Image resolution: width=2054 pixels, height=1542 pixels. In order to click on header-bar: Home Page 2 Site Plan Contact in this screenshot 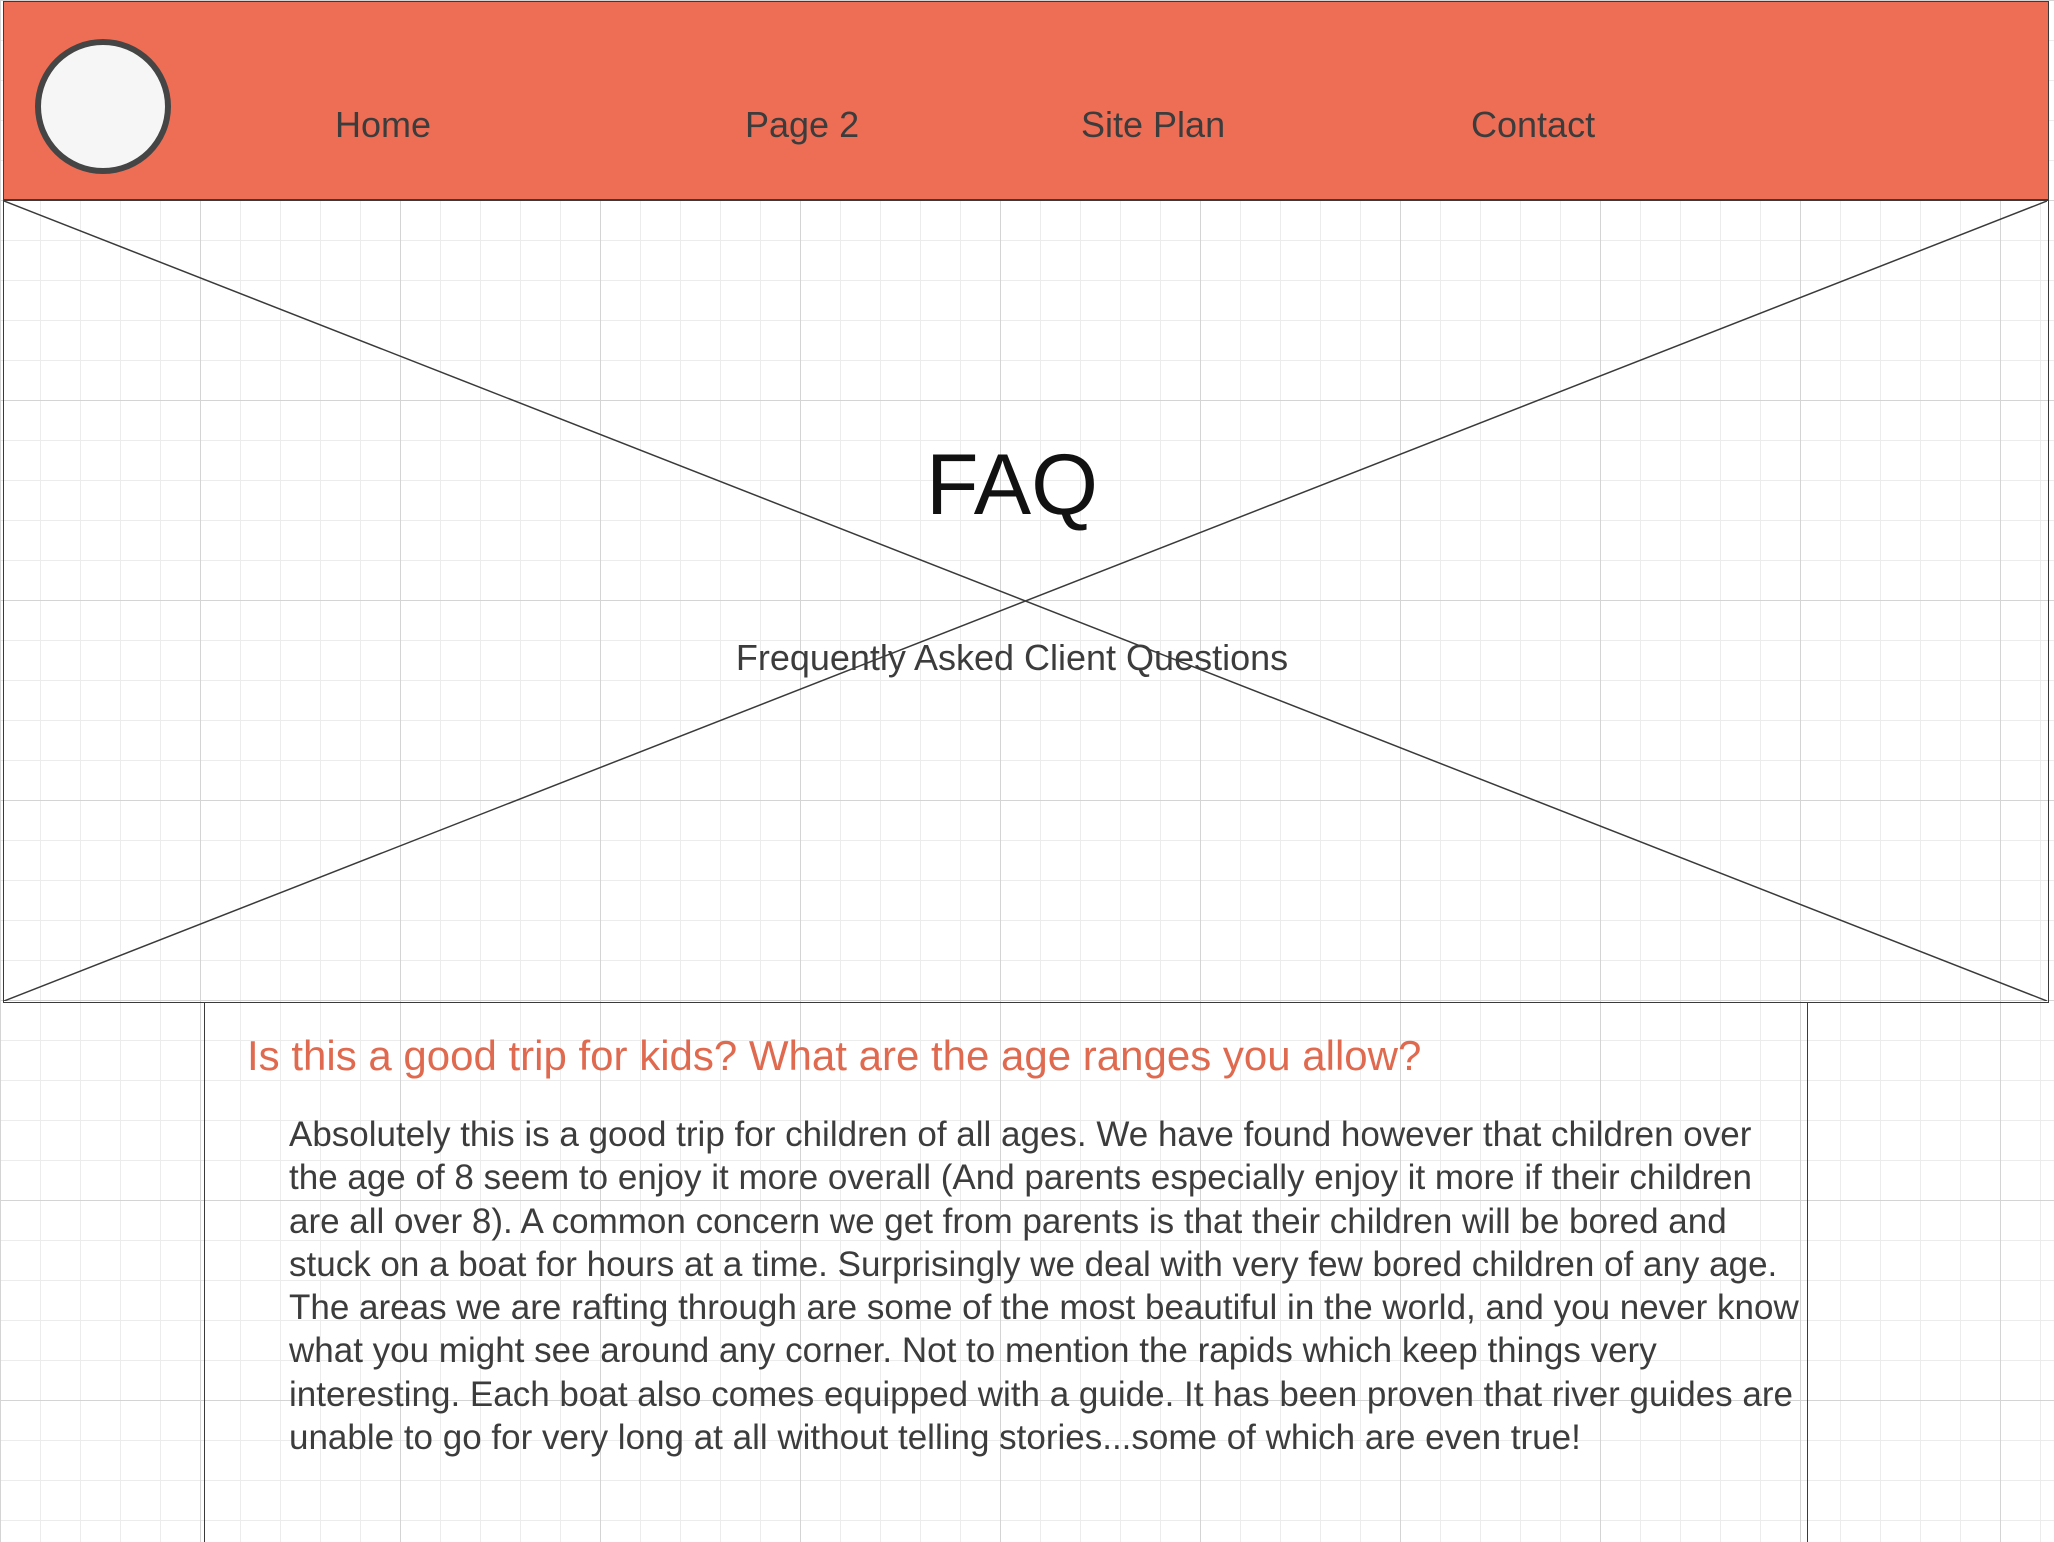, I will do `click(1026, 100)`.